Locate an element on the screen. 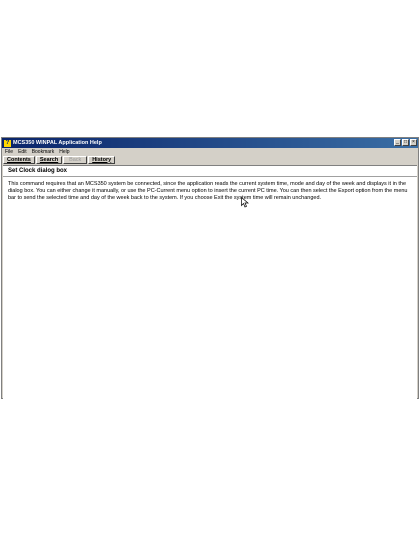 This screenshot has height=534, width=420. arrow-pointer-icon is located at coordinates (245, 202).